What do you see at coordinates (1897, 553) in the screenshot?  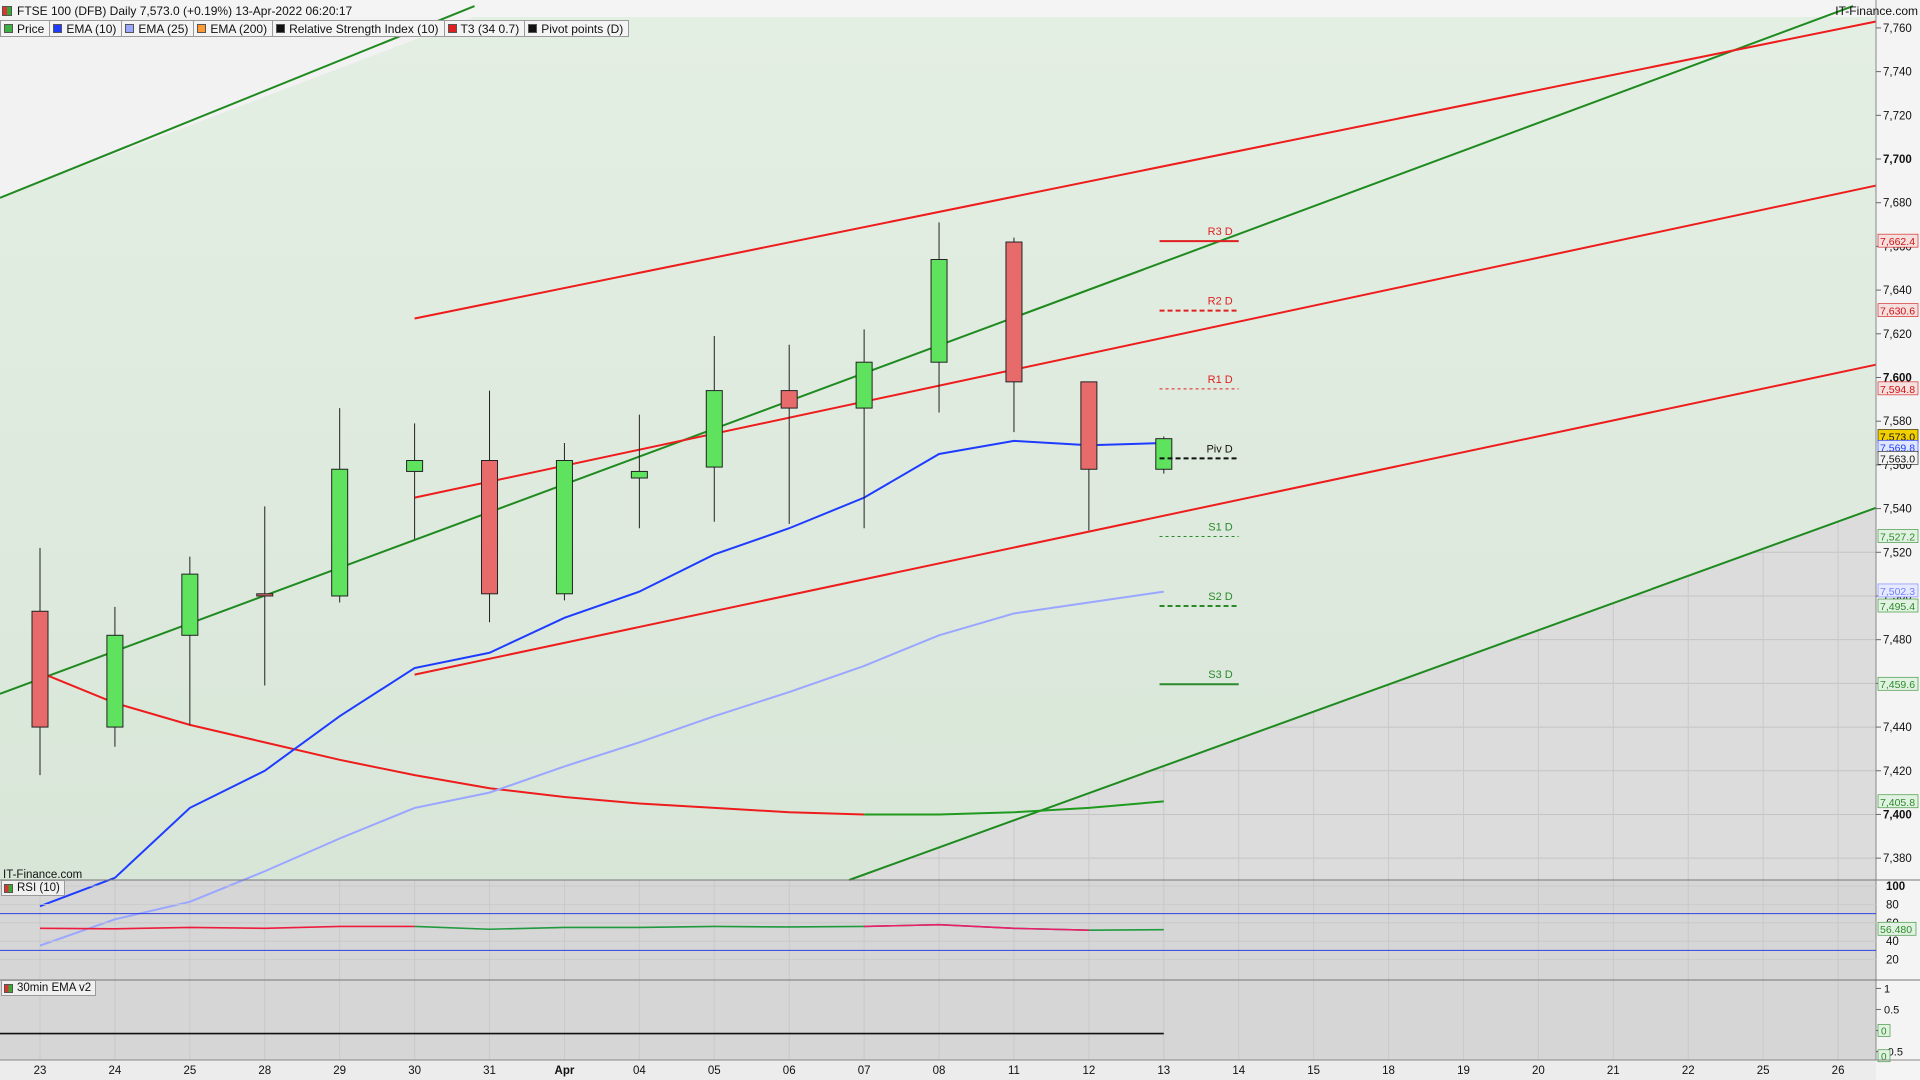 I see `price-tick-label: 7,520` at bounding box center [1897, 553].